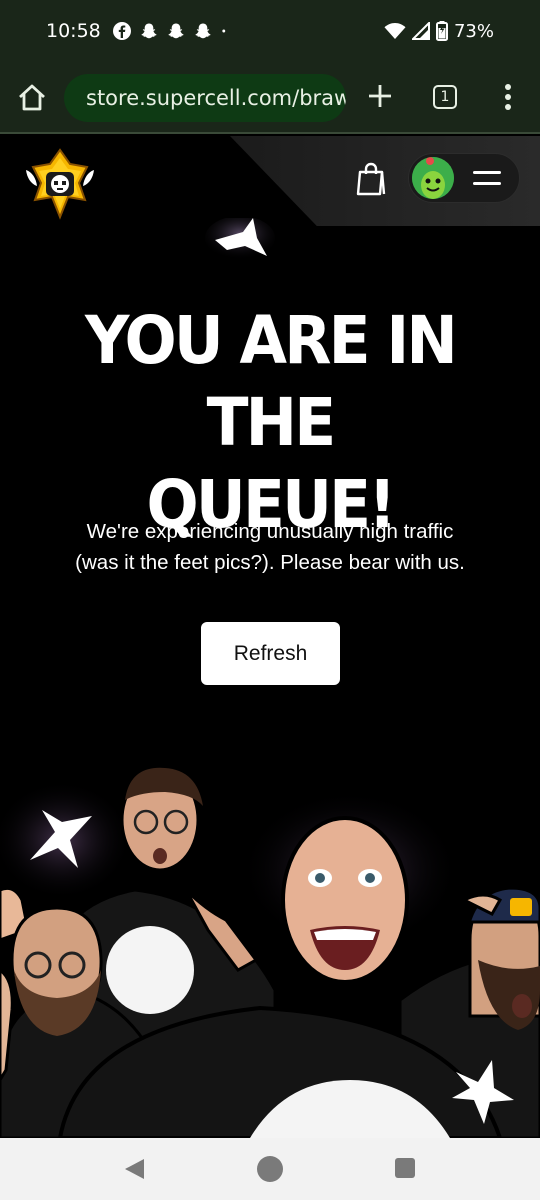 The image size is (540, 1200). Describe the element at coordinates (240, 239) in the screenshot. I see `star-decoration-icon` at that location.